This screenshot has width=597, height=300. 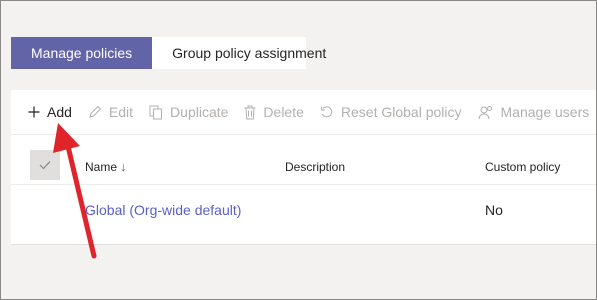 I want to click on table-header: Name ↓ Description Custom policy, so click(x=304, y=166).